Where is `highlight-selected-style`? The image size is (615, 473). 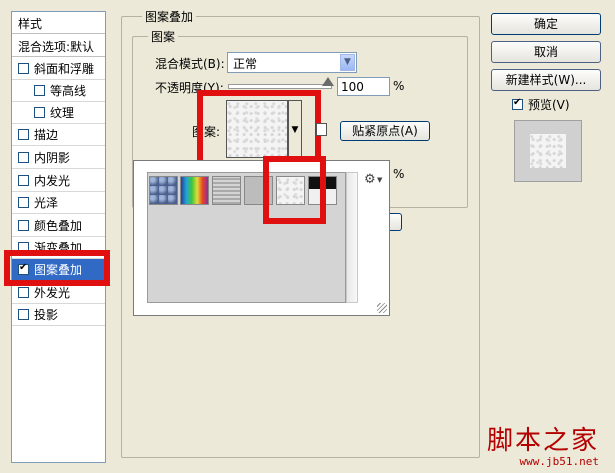 highlight-selected-style is located at coordinates (57, 268).